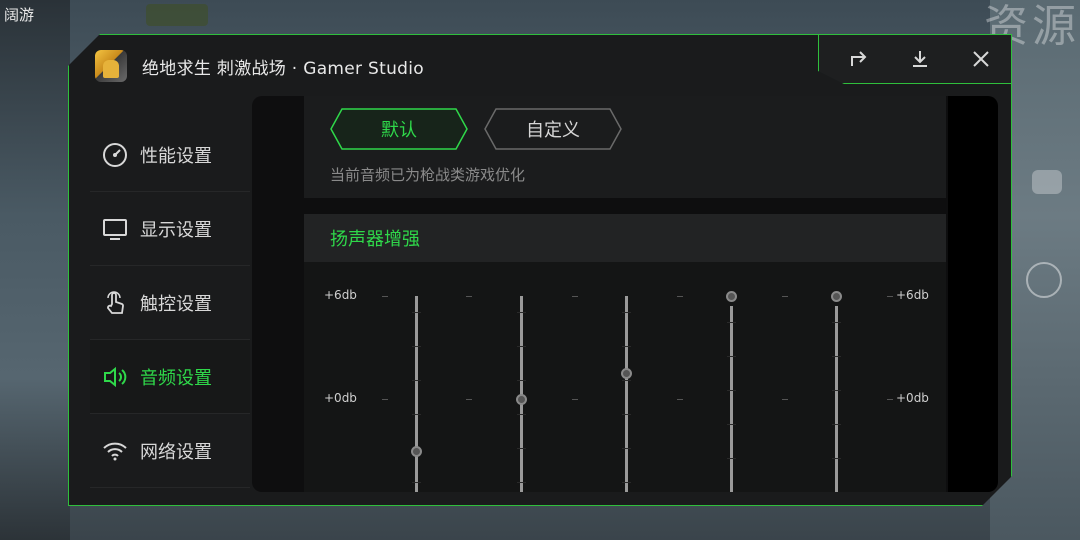  I want to click on touch-icon, so click(115, 303).